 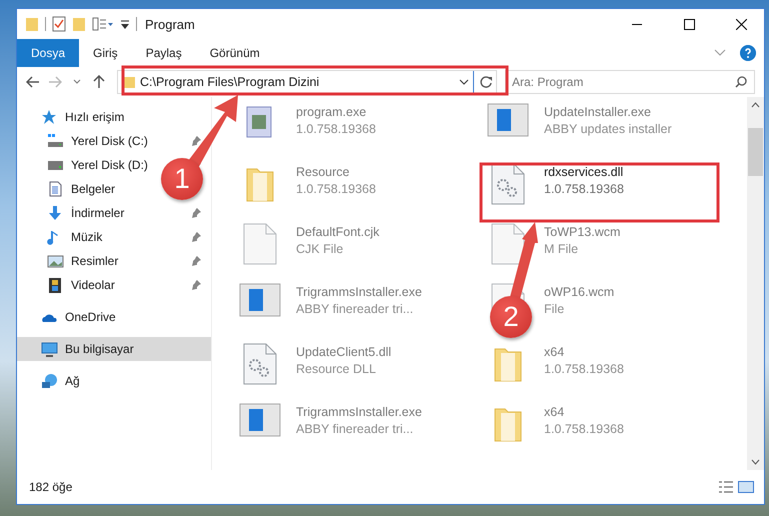 What do you see at coordinates (125, 24) in the screenshot?
I see `dropdown-icon` at bounding box center [125, 24].